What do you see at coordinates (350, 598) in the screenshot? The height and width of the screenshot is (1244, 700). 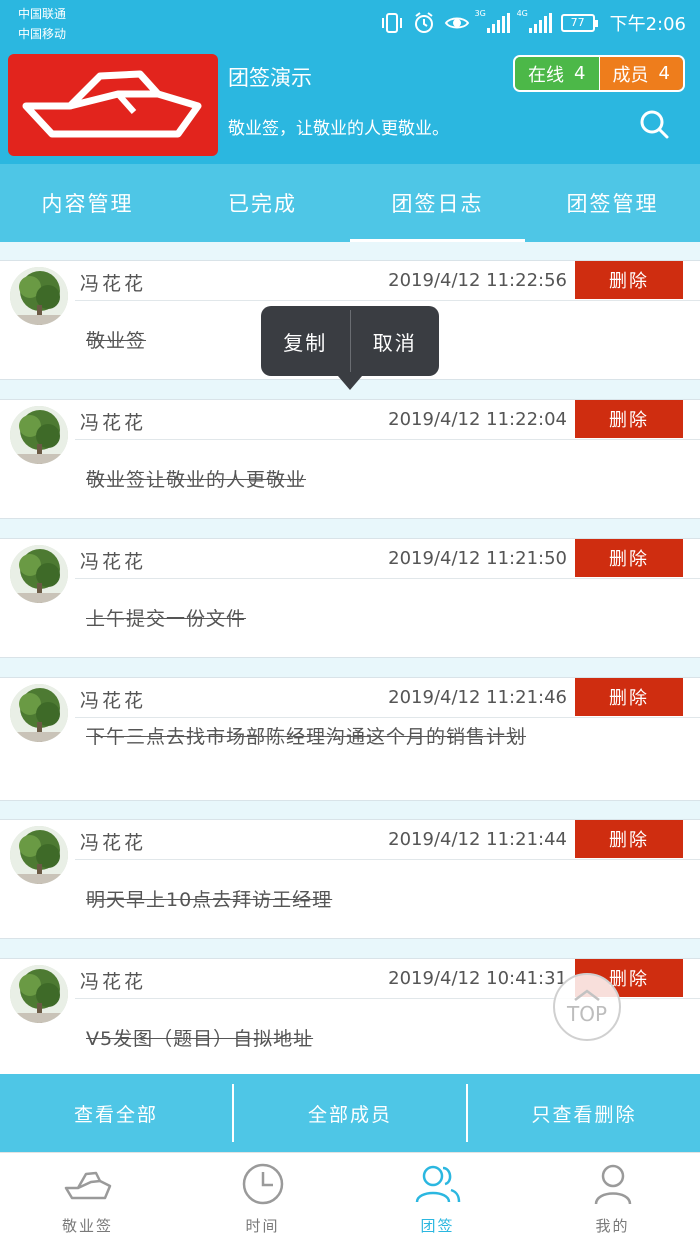 I see `log-entry: 冯花花 2019/4/12 11:21:50 删除 上午提交一份文件` at bounding box center [350, 598].